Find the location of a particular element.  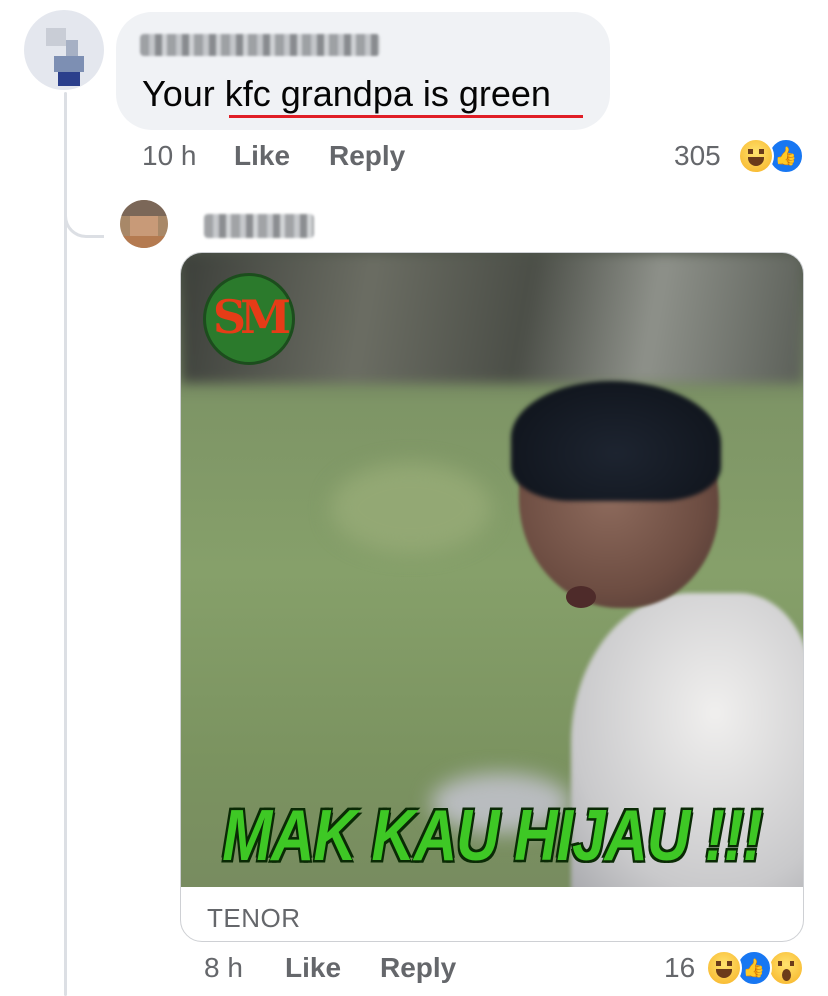

gif-figure-mouth is located at coordinates (581, 597).